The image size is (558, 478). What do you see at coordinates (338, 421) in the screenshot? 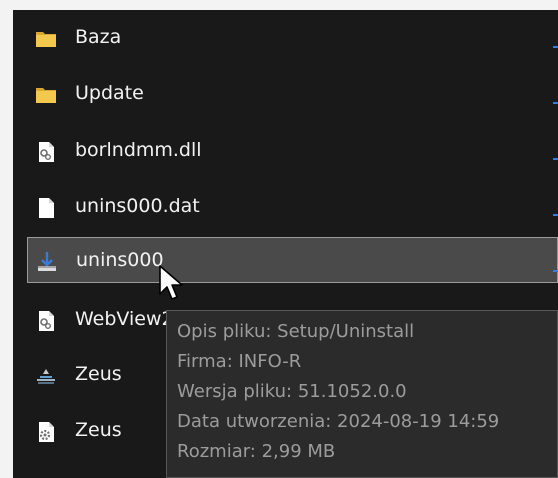
I see `tooltip-created: Data utworzenia: 2024-08-19 14:59` at bounding box center [338, 421].